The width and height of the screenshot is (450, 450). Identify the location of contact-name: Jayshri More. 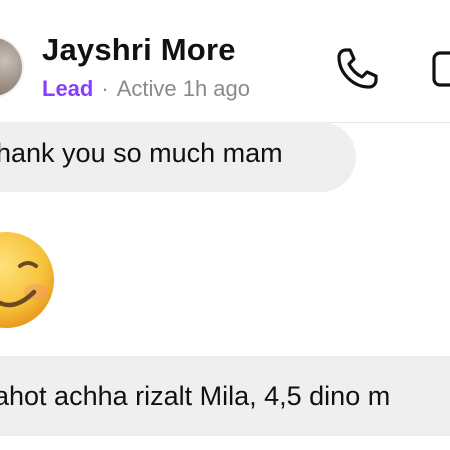
(139, 50).